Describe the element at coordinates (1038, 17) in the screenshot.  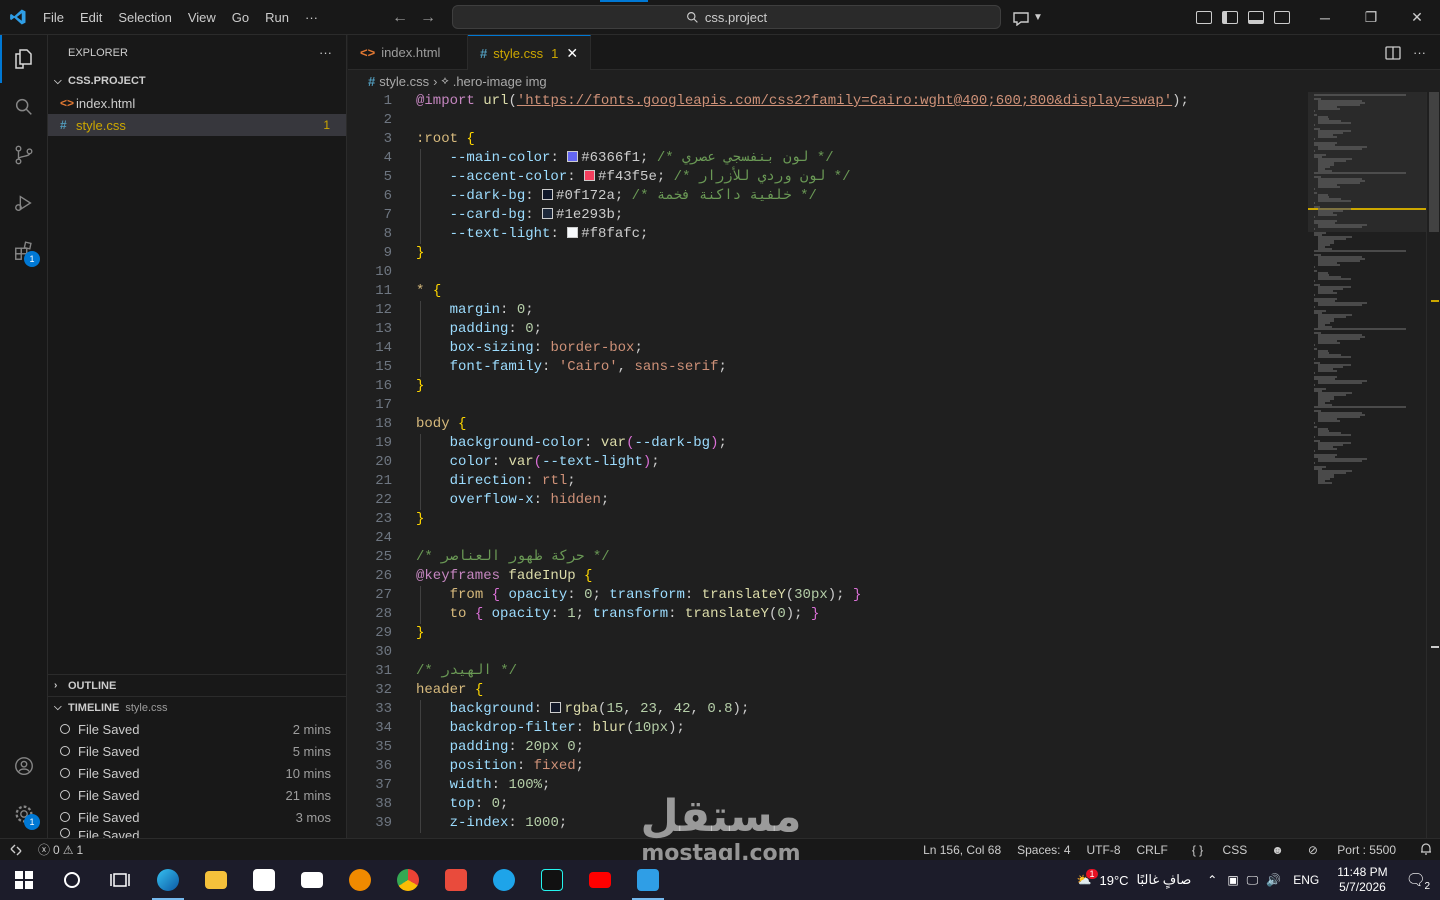
I see `chevron-down-icon: ▼` at that location.